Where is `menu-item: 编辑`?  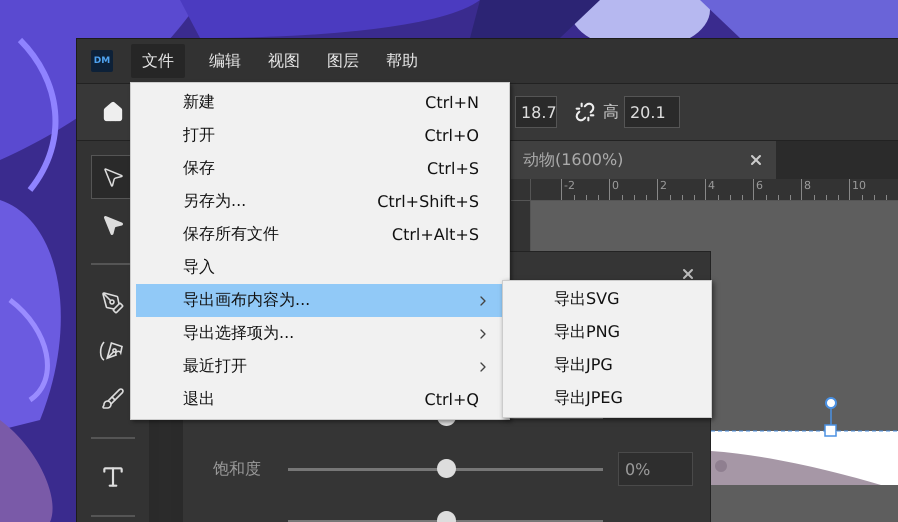 menu-item: 编辑 is located at coordinates (225, 61).